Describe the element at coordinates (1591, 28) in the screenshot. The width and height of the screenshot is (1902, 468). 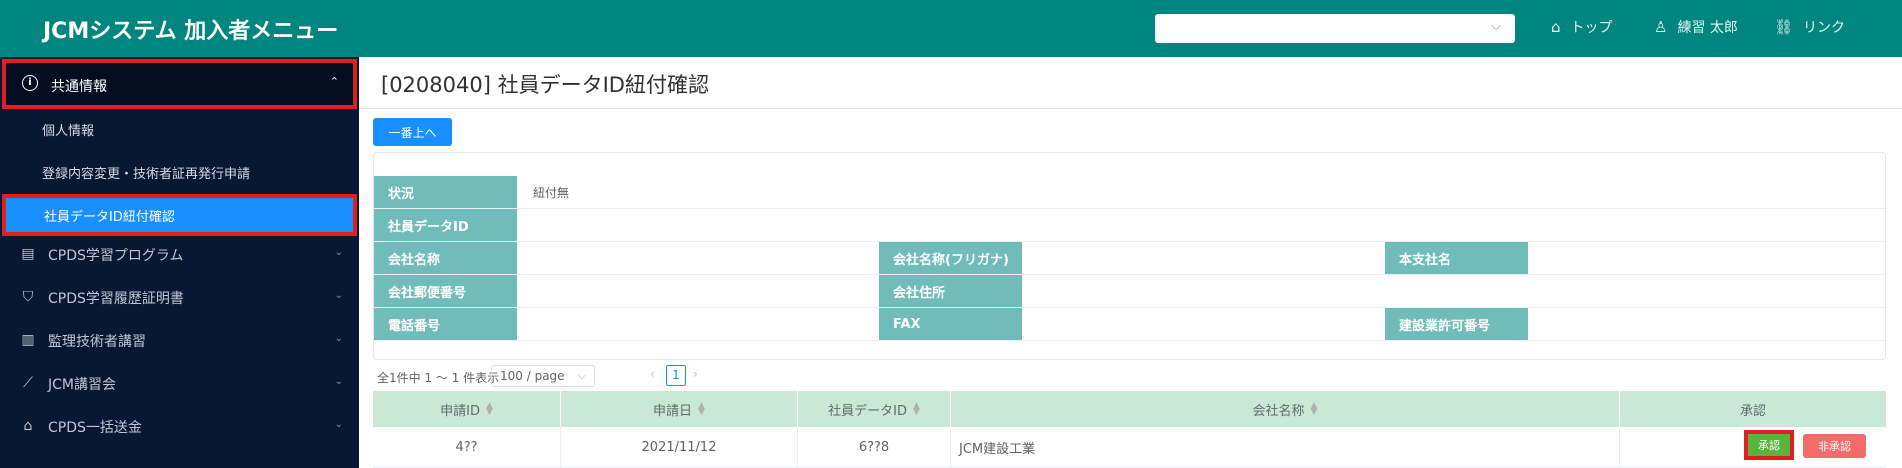
I see `header-link-top-label: トップ` at that location.